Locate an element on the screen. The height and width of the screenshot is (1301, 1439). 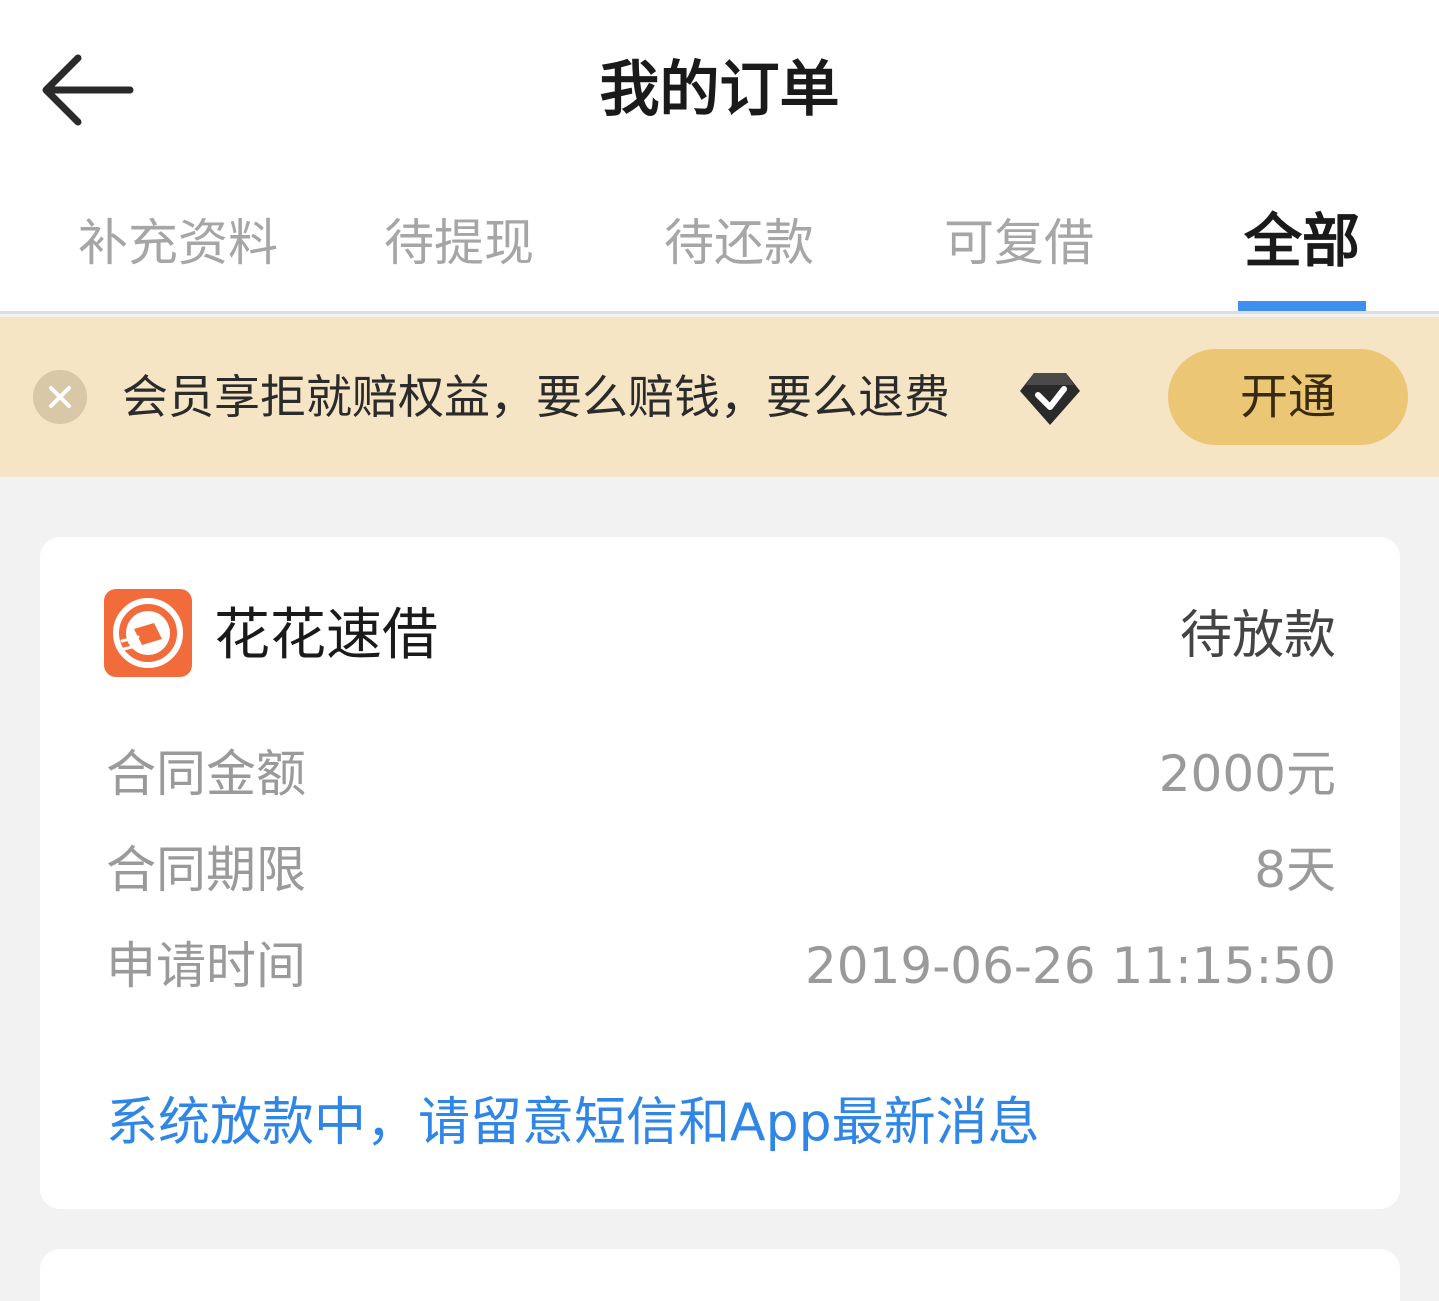
tab-supplement-info: 补充资料 is located at coordinates (178, 261).